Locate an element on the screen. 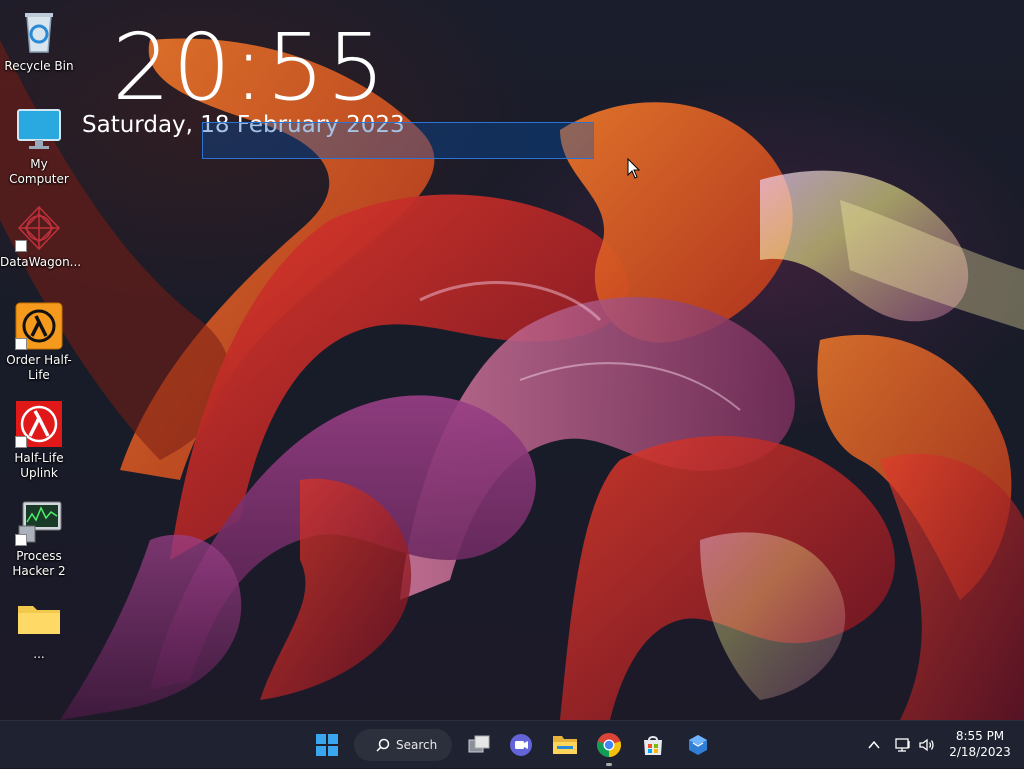  desktop-icon-label: Recycle Bin is located at coordinates (39, 66).